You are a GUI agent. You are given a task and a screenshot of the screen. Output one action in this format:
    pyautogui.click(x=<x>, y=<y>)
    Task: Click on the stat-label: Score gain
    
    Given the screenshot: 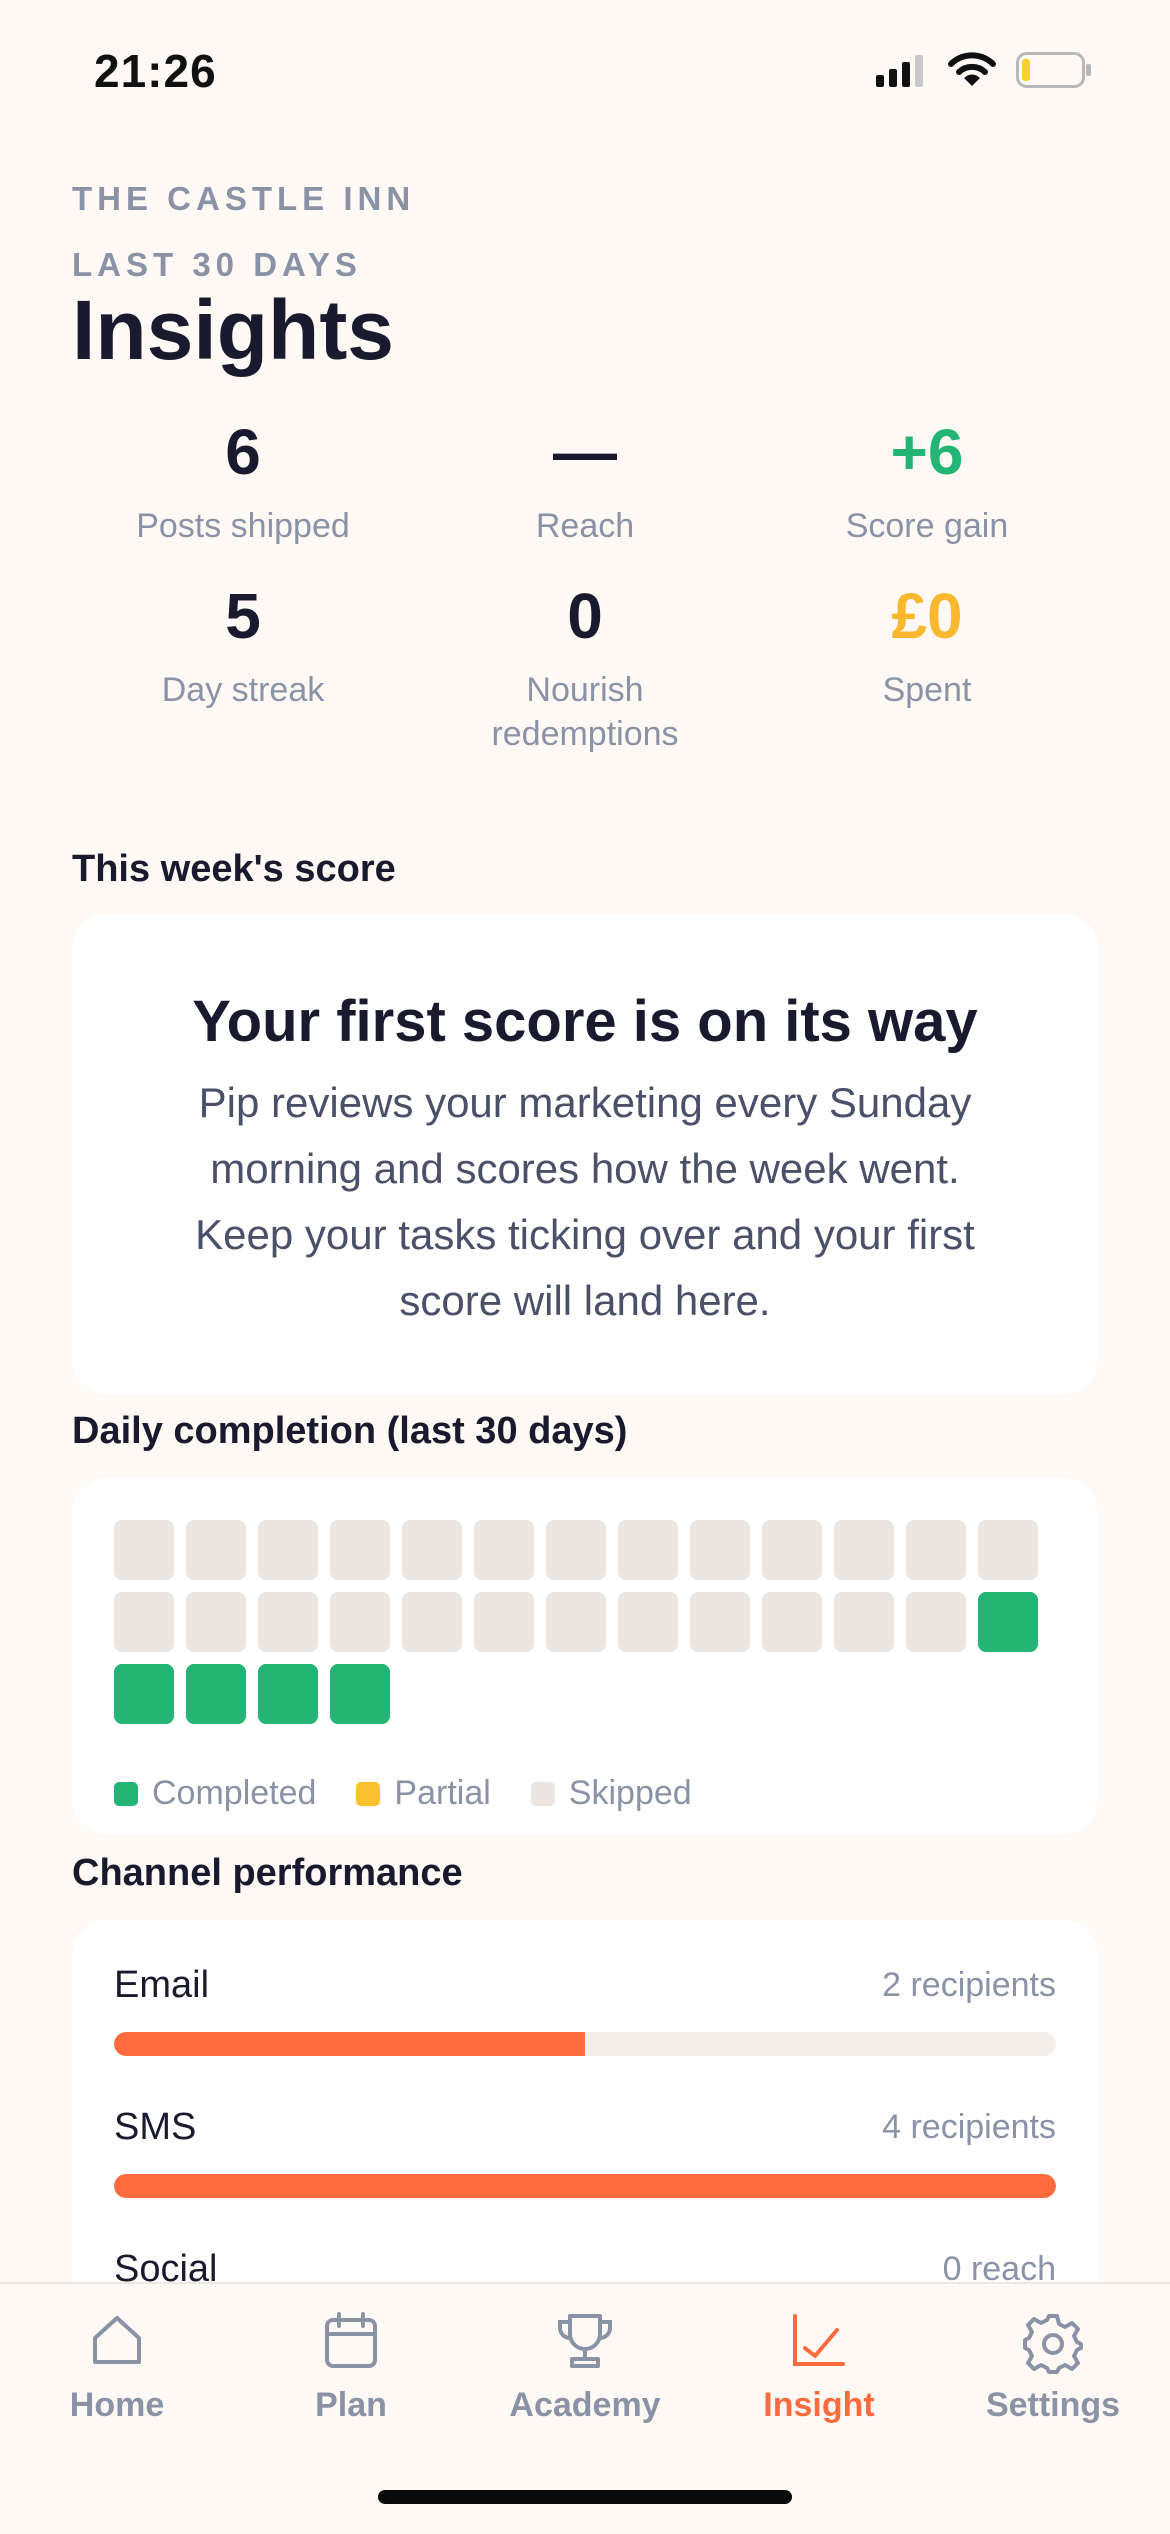 What is the action you would take?
    pyautogui.click(x=927, y=526)
    